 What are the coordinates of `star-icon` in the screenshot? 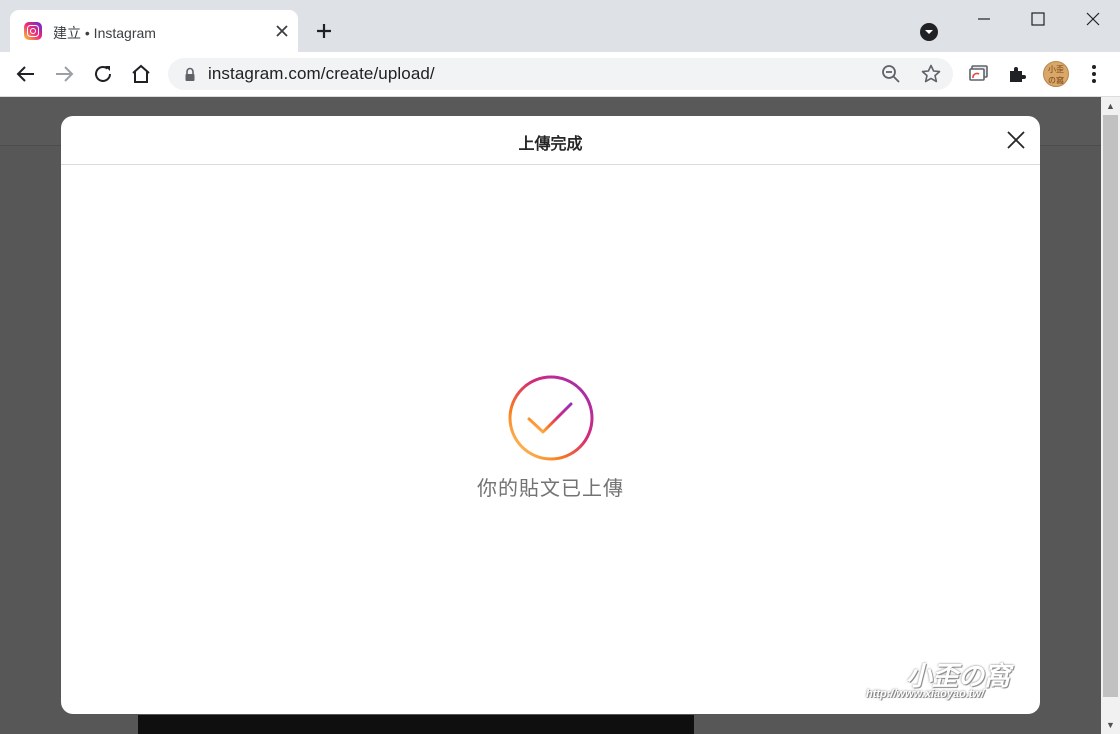 It's located at (931, 74).